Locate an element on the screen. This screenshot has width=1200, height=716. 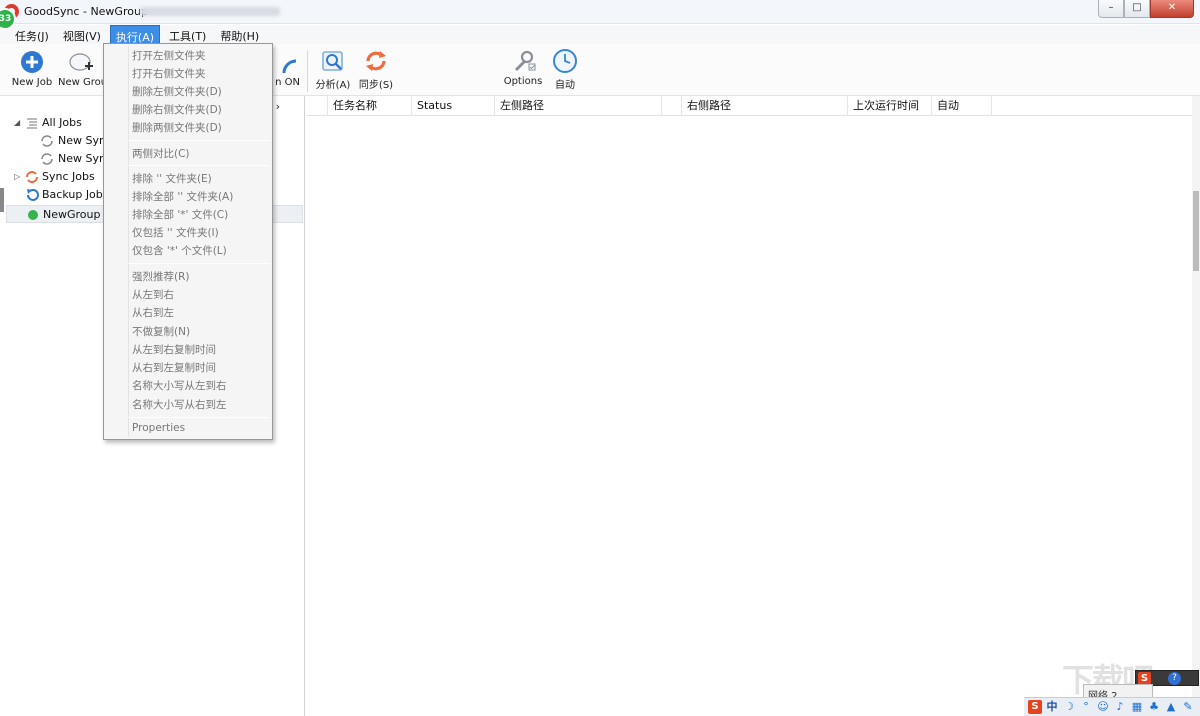
system-tray: S 中 ☽ ° ☺ ♪ ▦ ♣ ▲ ✎ is located at coordinates (1112, 706).